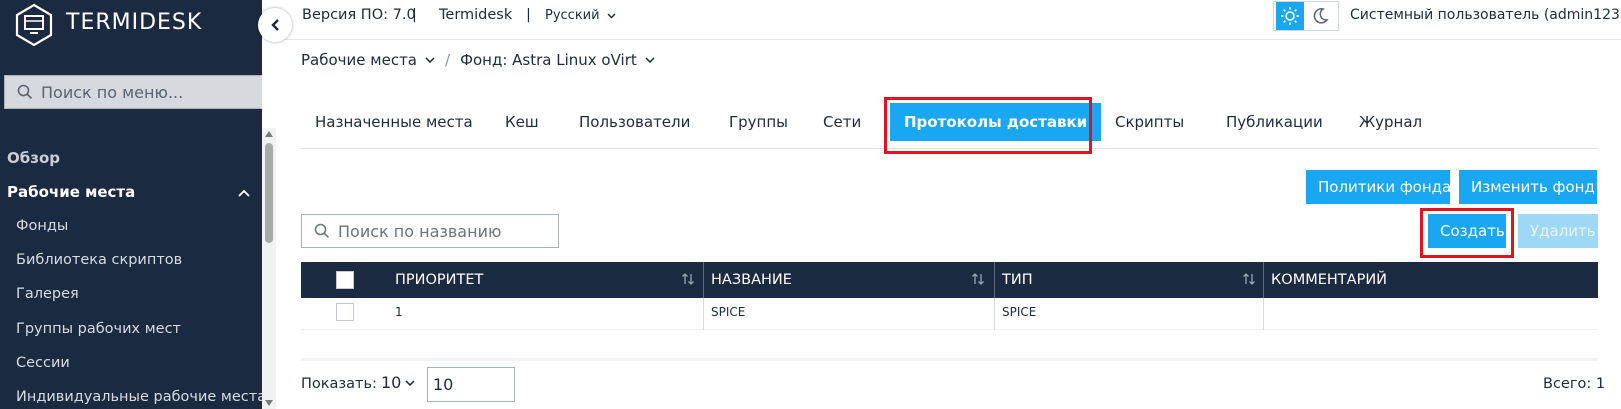 This screenshot has height=409, width=1621. What do you see at coordinates (42, 226) in the screenshot?
I see `sidebar-item-pools: Фонды` at bounding box center [42, 226].